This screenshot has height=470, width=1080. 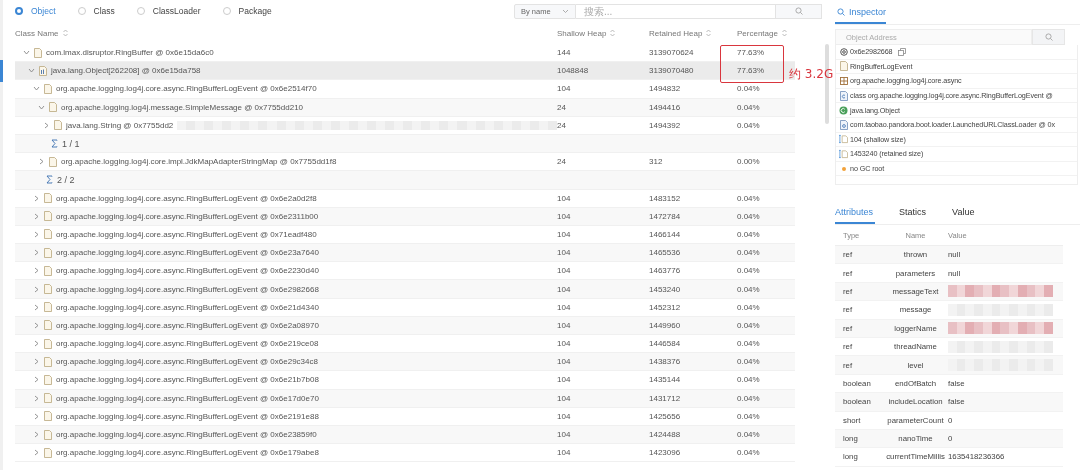 What do you see at coordinates (573, 71) in the screenshot?
I see `shallow-heap: 1048848` at bounding box center [573, 71].